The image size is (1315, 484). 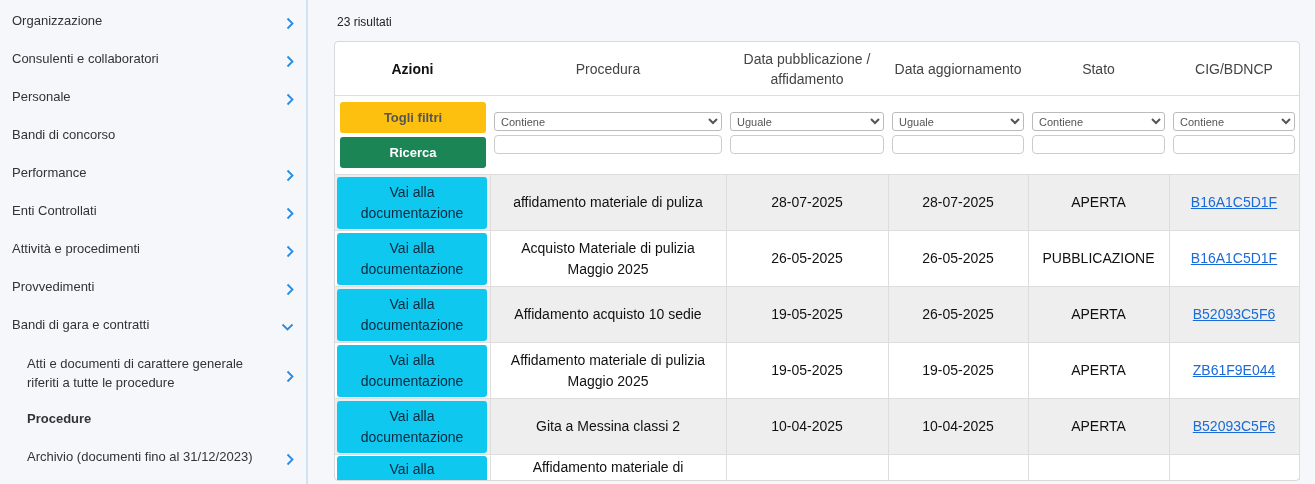 What do you see at coordinates (608, 202) in the screenshot?
I see `table-cell: affidamento materiale di puliza` at bounding box center [608, 202].